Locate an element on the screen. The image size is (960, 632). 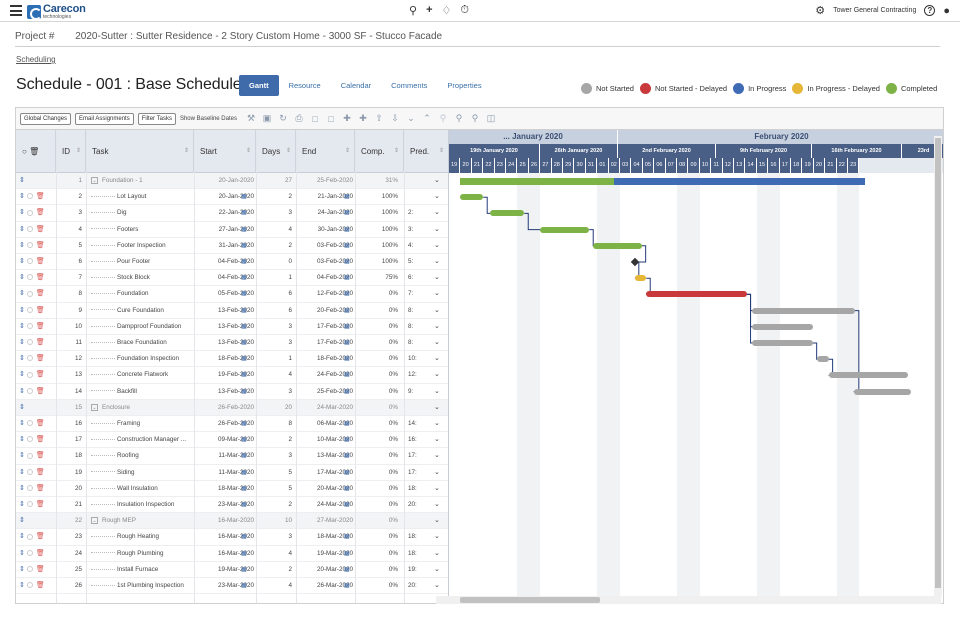
cell-complete: 75% is located at coordinates (379, 278).